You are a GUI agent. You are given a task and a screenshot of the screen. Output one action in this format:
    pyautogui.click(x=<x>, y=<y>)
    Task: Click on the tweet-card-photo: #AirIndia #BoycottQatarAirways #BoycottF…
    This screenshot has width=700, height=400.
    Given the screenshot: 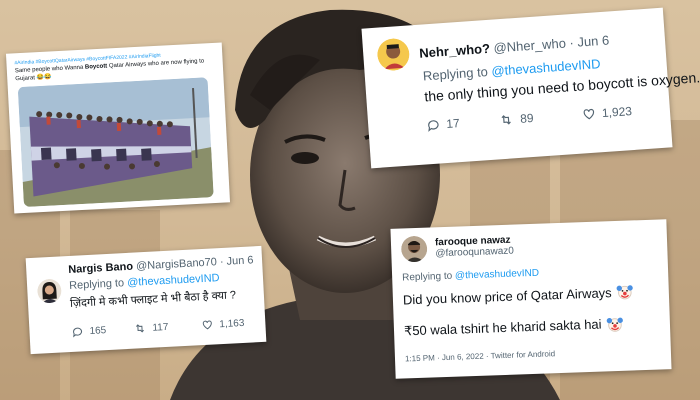 What is the action you would take?
    pyautogui.click(x=118, y=128)
    